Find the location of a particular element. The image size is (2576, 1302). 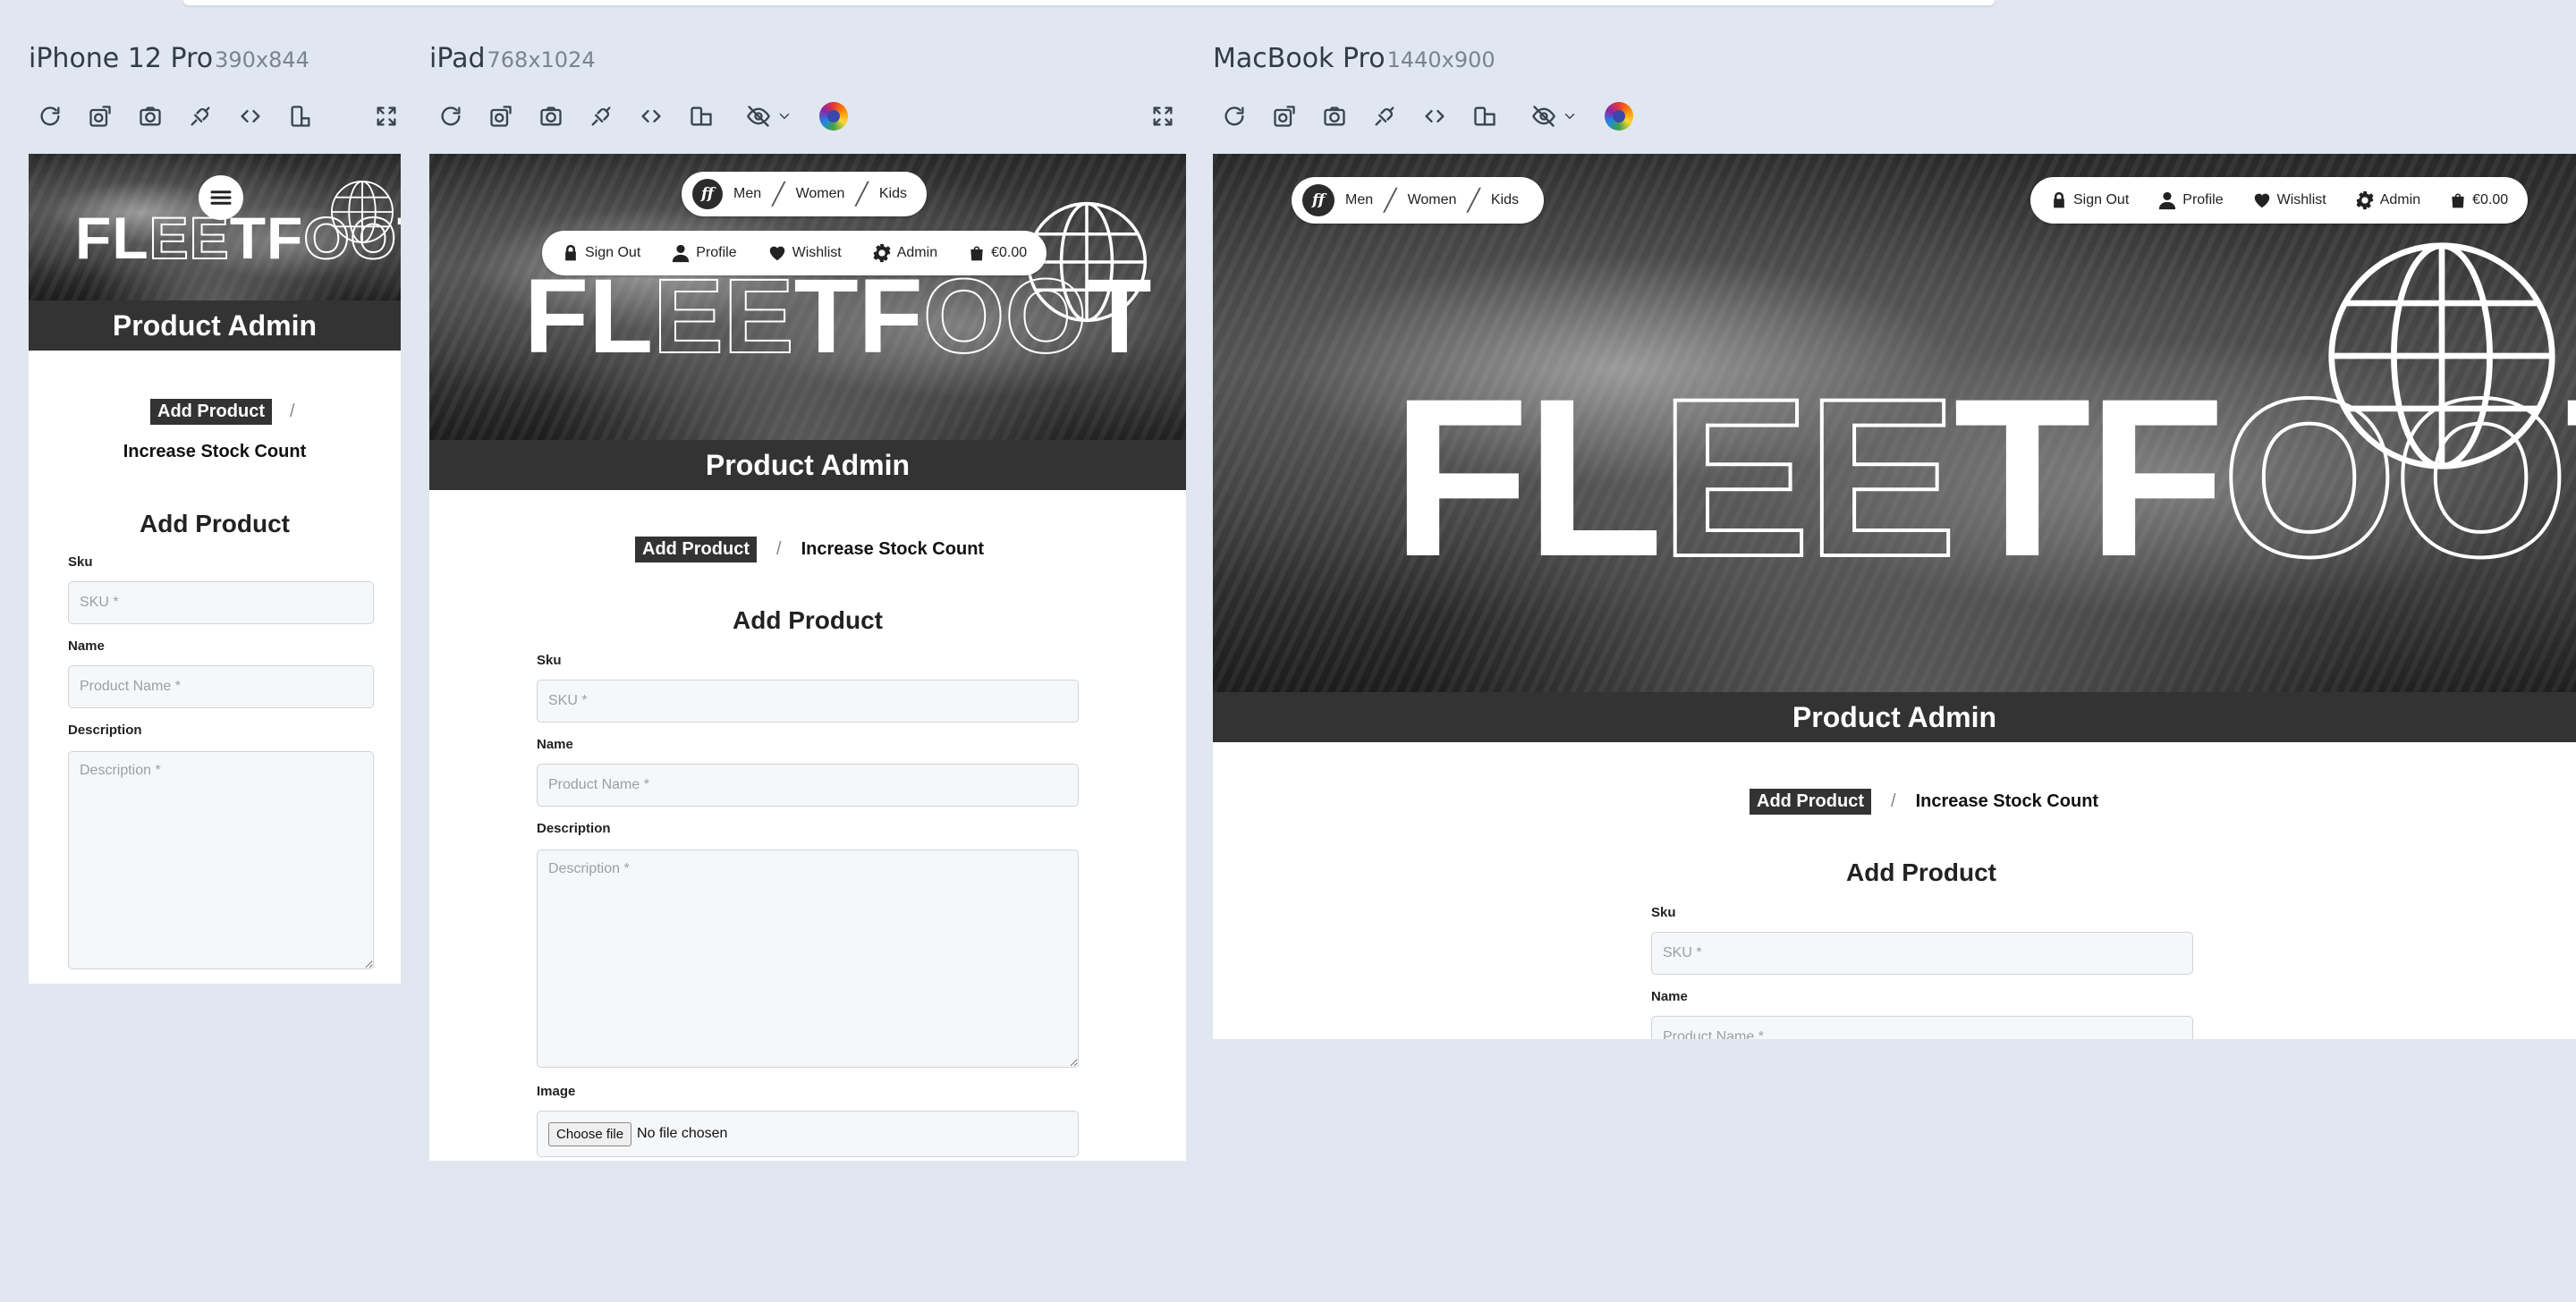

top-address-bar is located at coordinates (1089, 2).